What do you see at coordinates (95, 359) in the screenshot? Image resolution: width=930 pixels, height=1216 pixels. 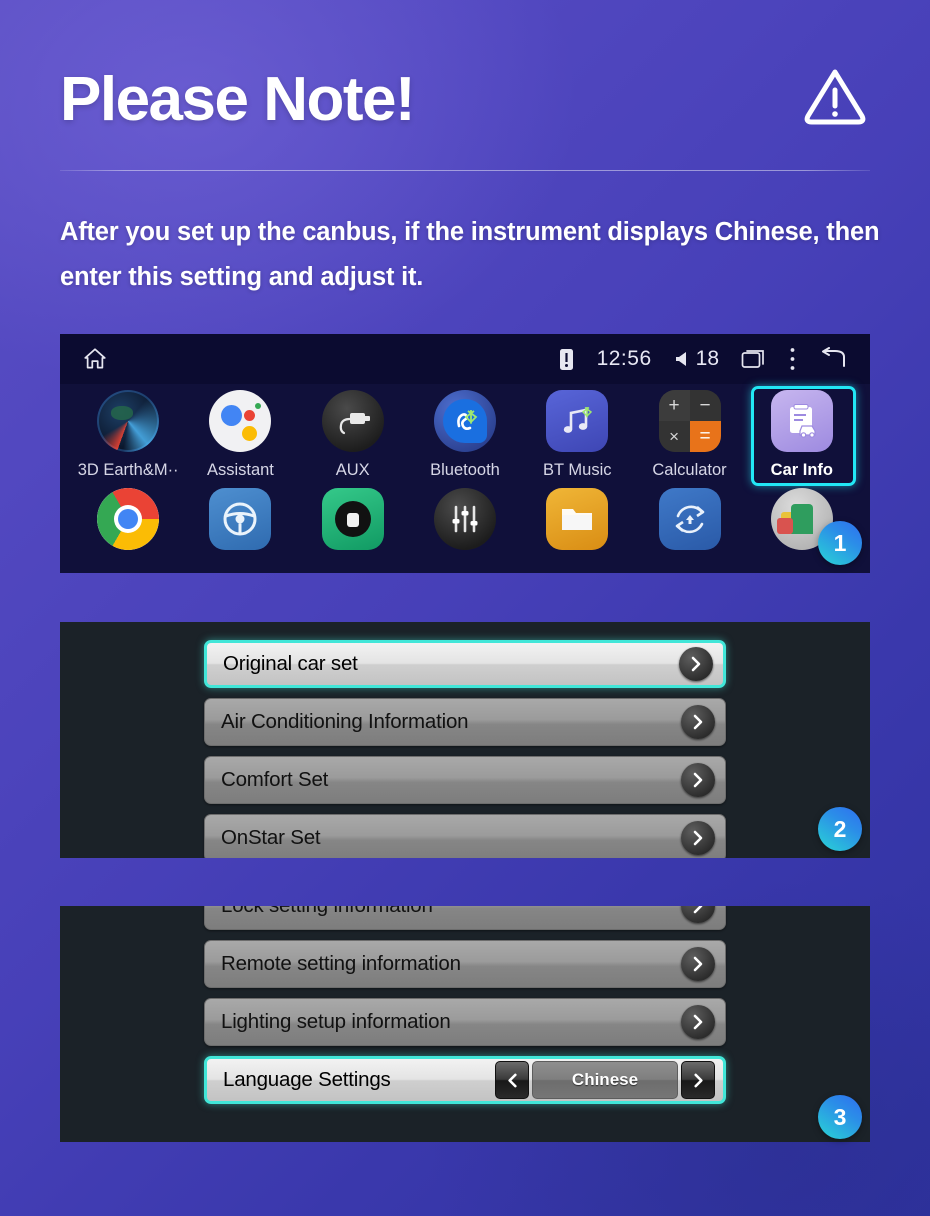 I see `home-icon` at bounding box center [95, 359].